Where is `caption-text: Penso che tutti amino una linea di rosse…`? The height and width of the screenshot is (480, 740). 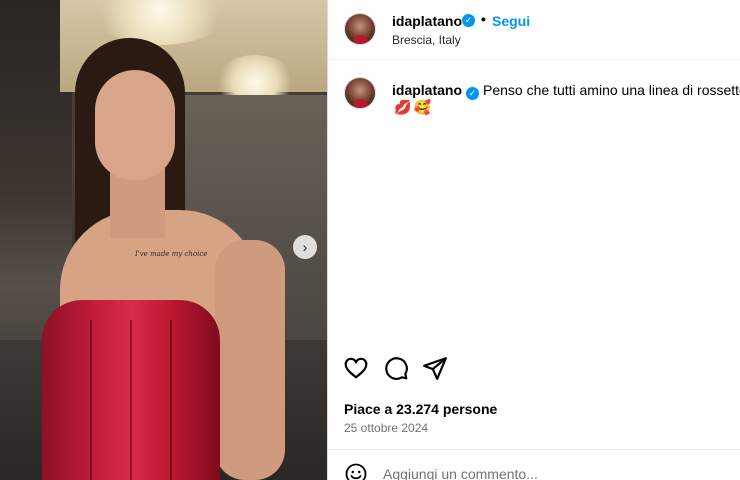 caption-text: Penso che tutti amino una linea di rosse… is located at coordinates (611, 90).